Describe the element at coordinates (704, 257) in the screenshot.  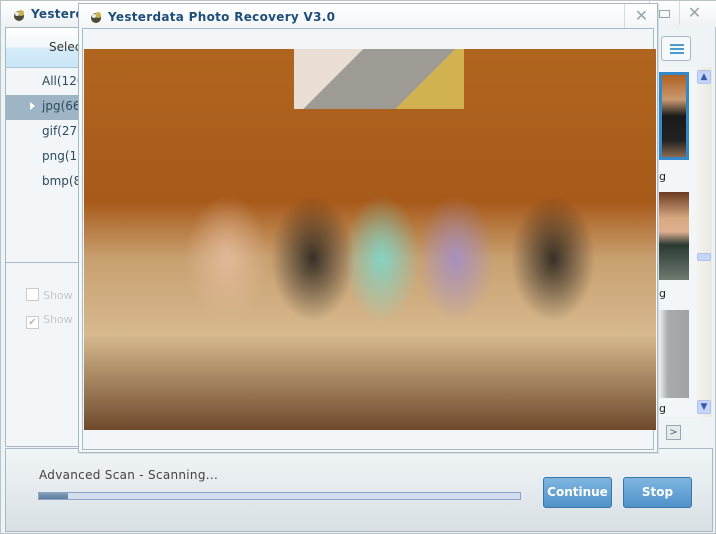
I see `scrollbar-thumb` at that location.